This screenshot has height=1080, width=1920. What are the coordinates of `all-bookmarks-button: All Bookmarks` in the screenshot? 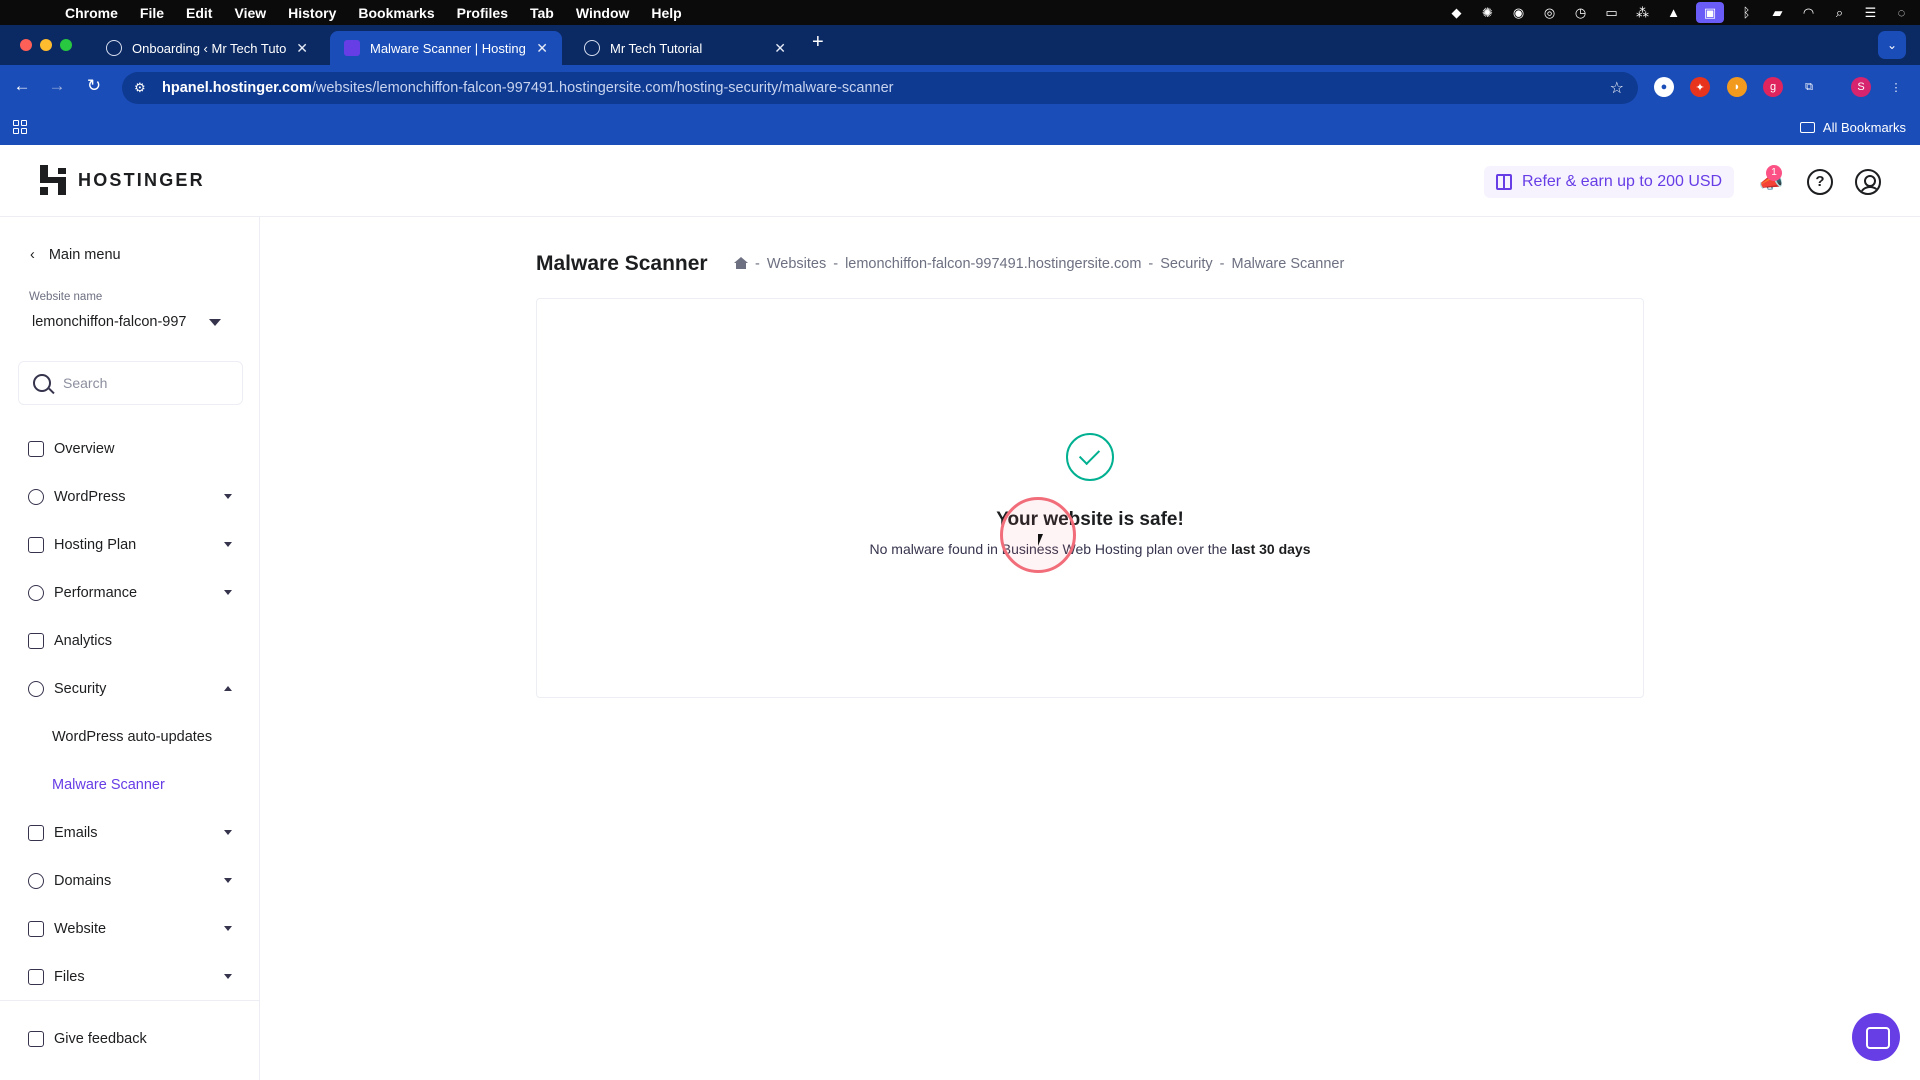 It's located at (1852, 127).